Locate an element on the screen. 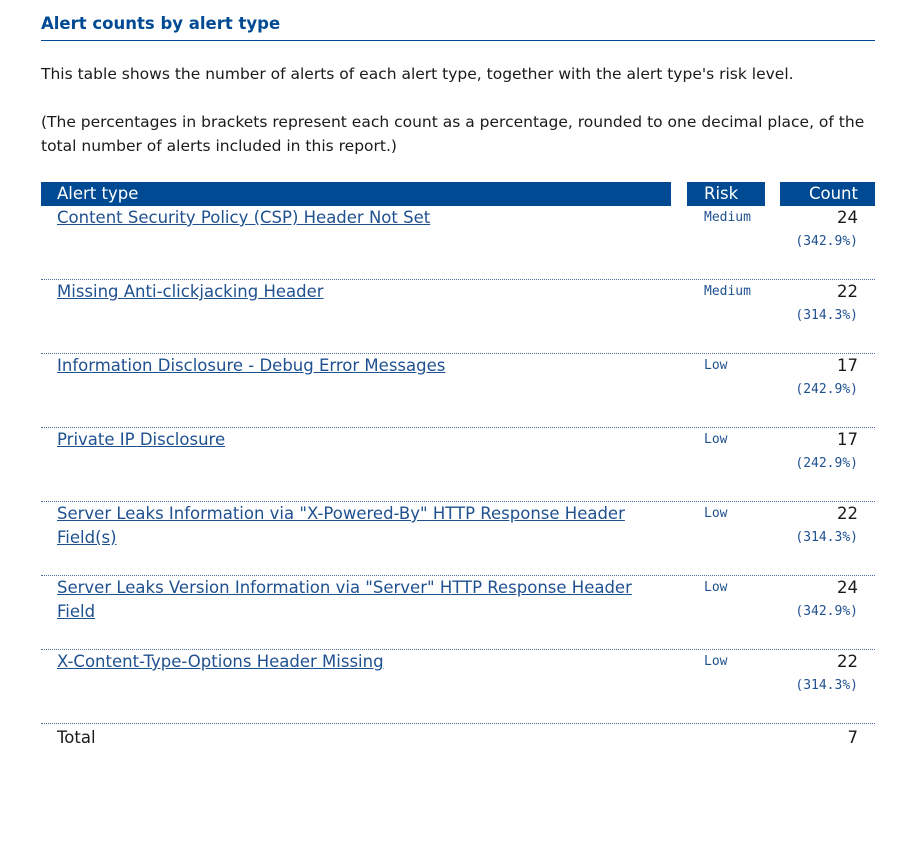  total-row: Total 7 is located at coordinates (458, 738).